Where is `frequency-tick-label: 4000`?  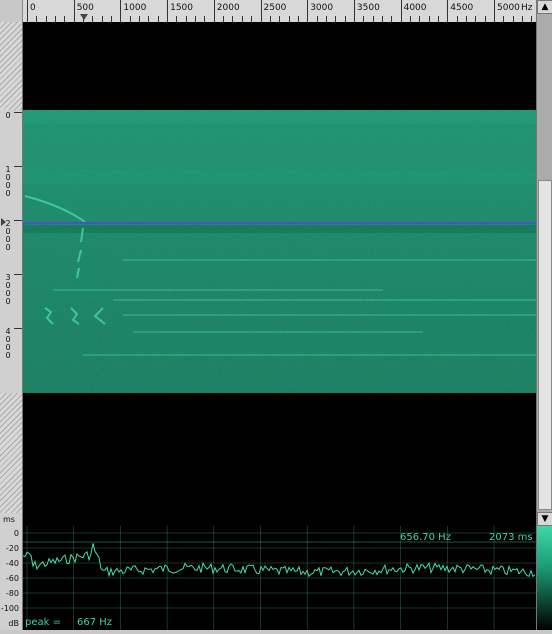
frequency-tick-label: 4000 is located at coordinates (415, 8).